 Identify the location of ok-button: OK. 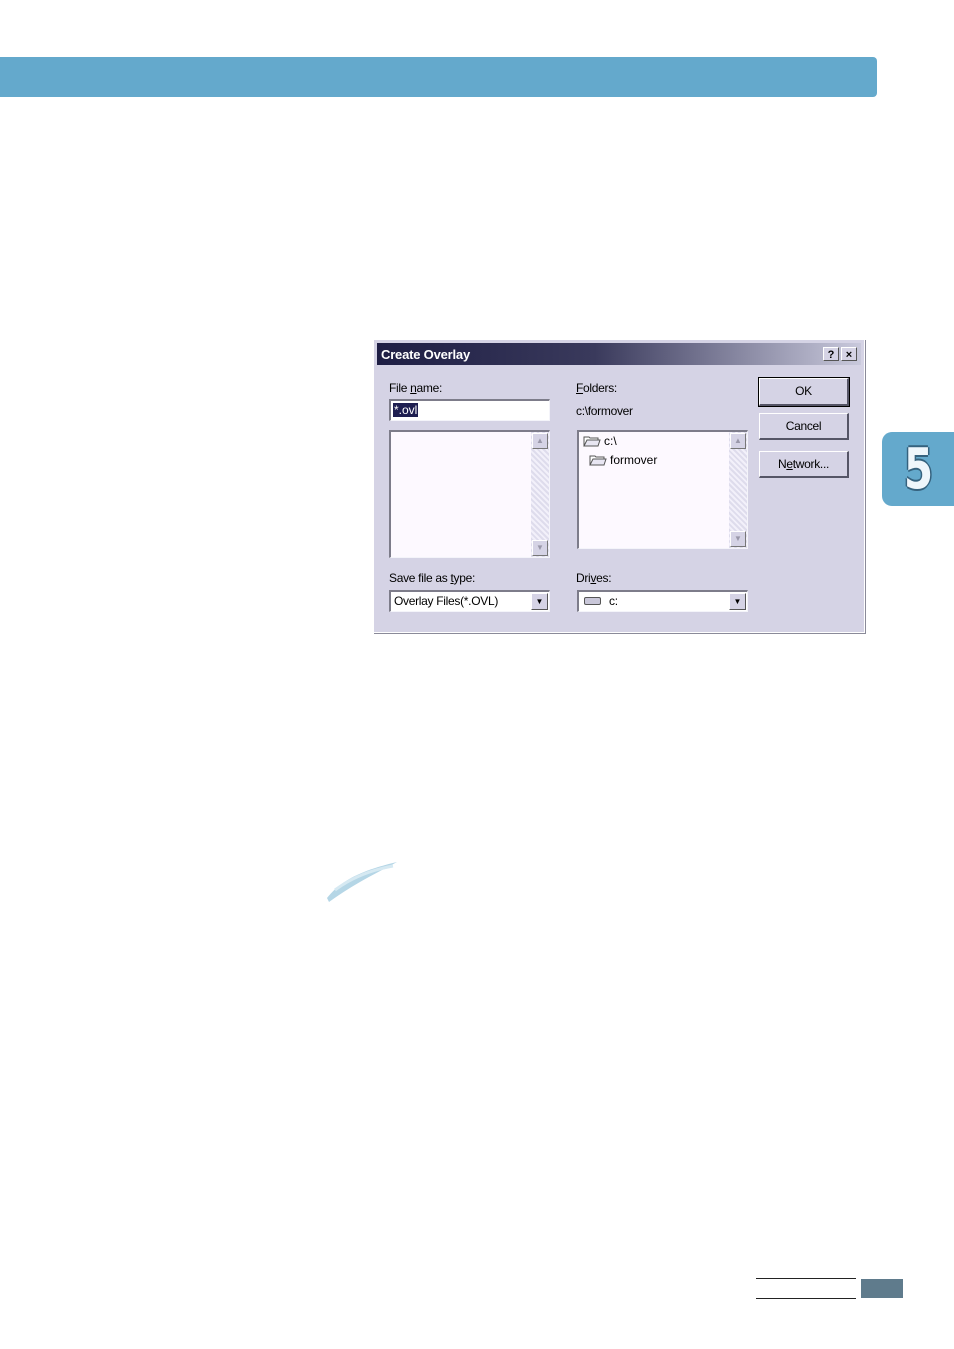
(804, 392).